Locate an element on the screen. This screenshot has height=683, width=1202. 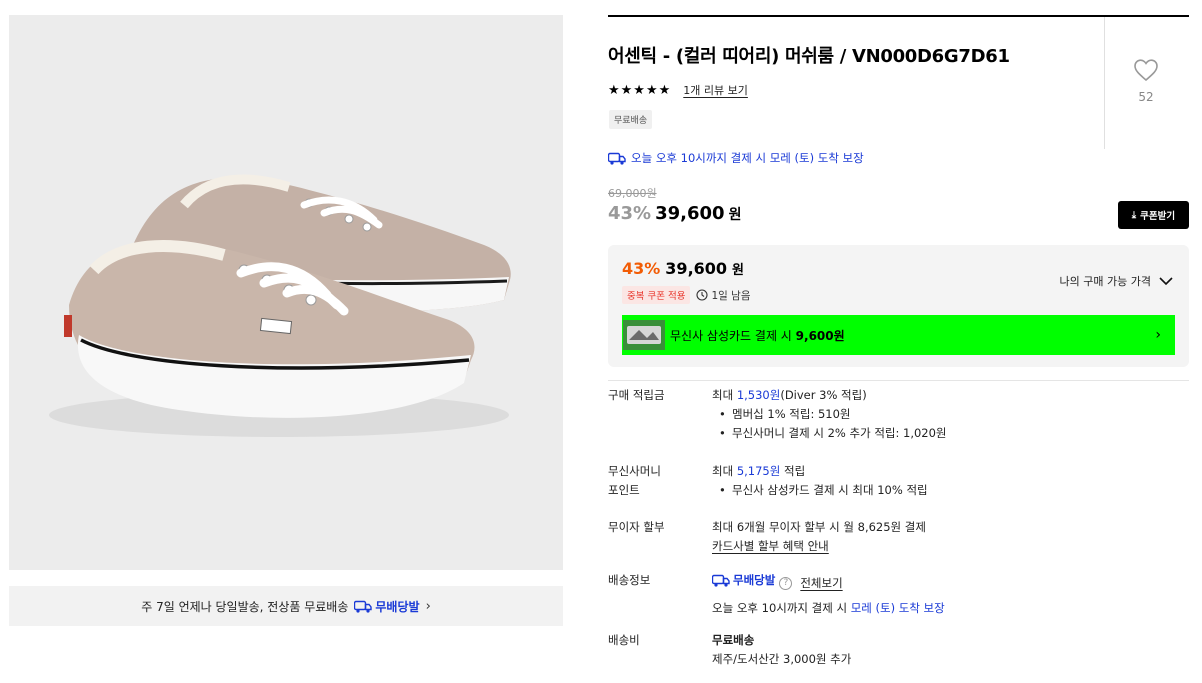
best-price-meta: 중복 쿠폰 적용 1일 남음 is located at coordinates (686, 295).